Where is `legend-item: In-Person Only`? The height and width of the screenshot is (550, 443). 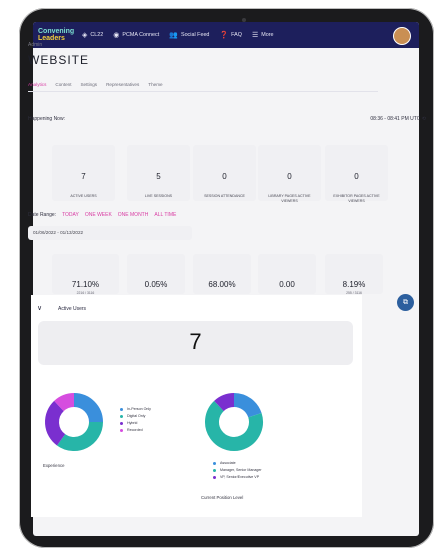
legend-item: In-Person Only is located at coordinates (135, 409).